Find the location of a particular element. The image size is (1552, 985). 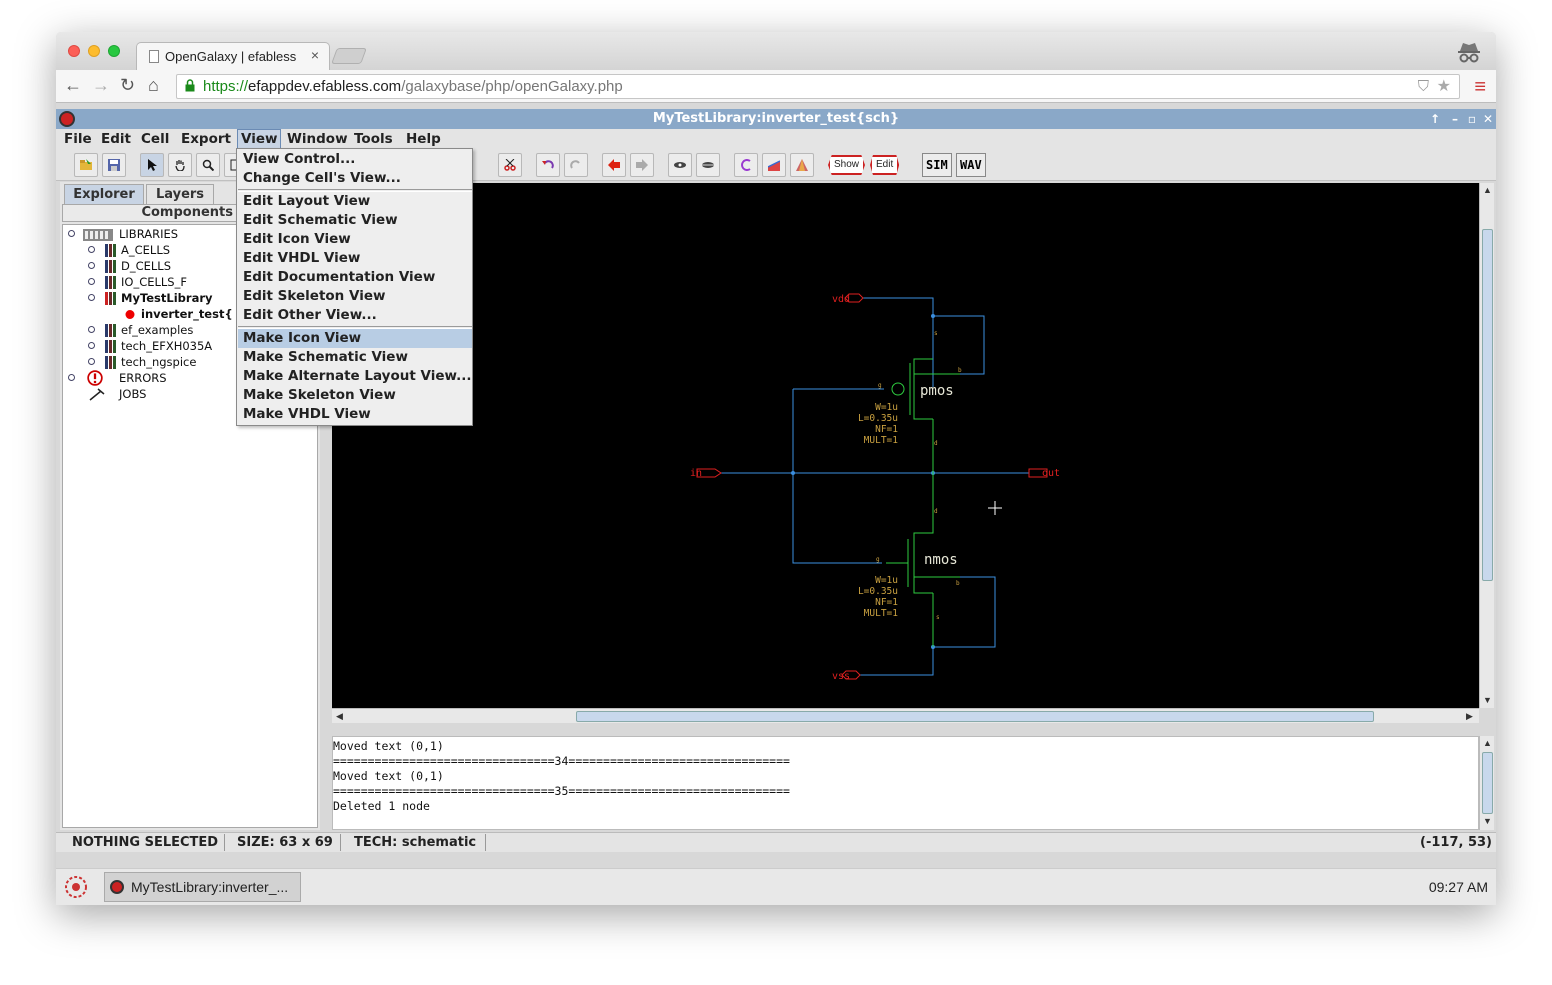

tree-toggle-io-cells is located at coordinates (91, 281).